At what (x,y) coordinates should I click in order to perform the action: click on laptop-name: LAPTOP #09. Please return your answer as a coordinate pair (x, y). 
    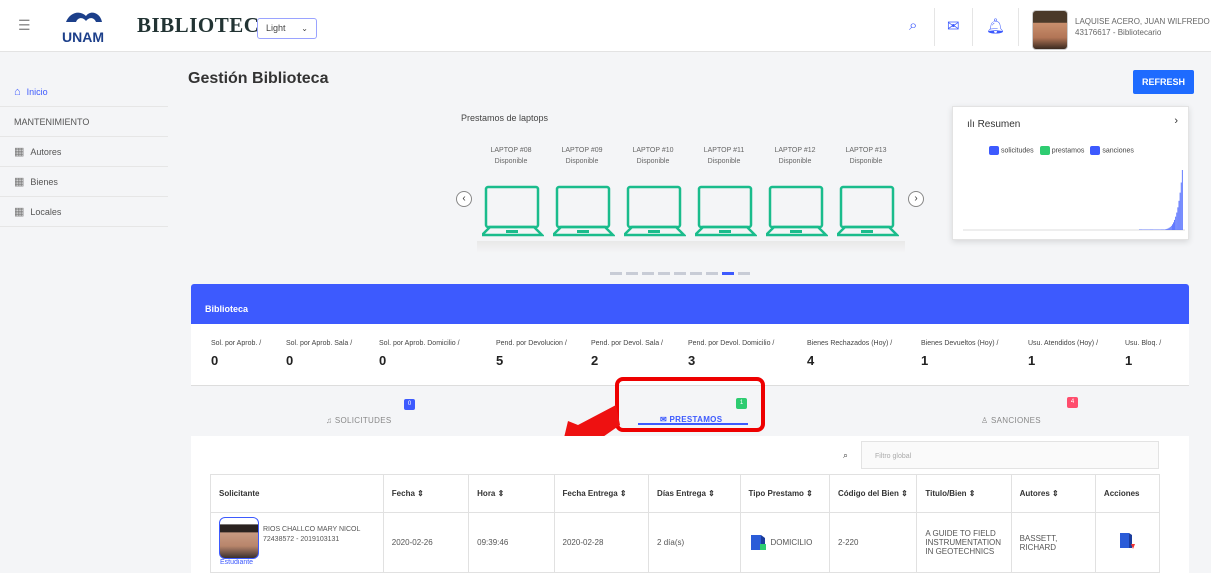
    Looking at the image, I should click on (582, 150).